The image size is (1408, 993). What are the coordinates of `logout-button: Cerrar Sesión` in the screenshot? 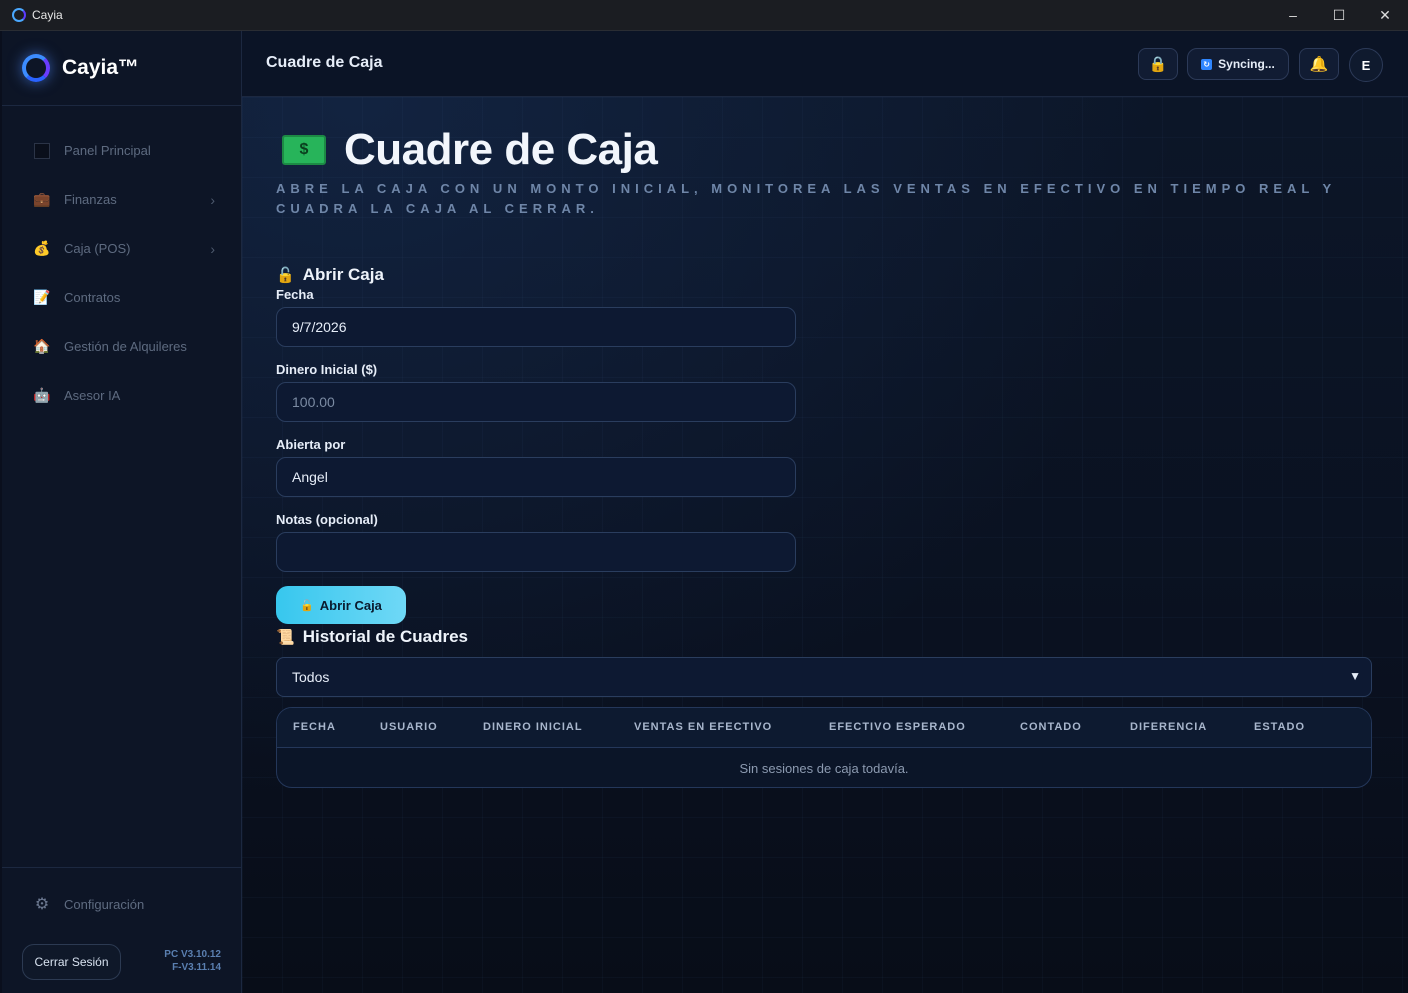 It's located at (71, 962).